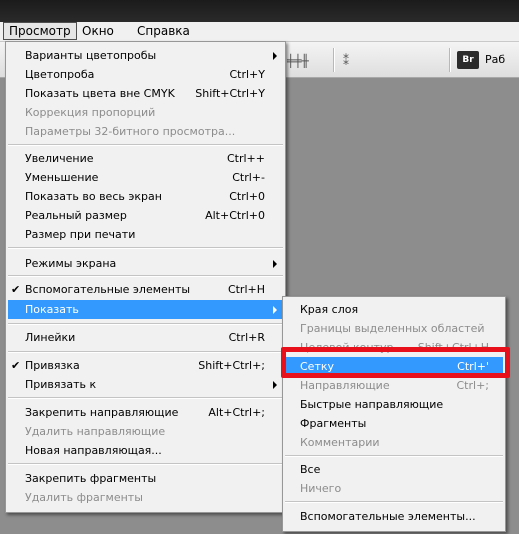 Image resolution: width=519 pixels, height=534 pixels. What do you see at coordinates (60, 74) in the screenshot?
I see `menu-item-label: Цветопроба` at bounding box center [60, 74].